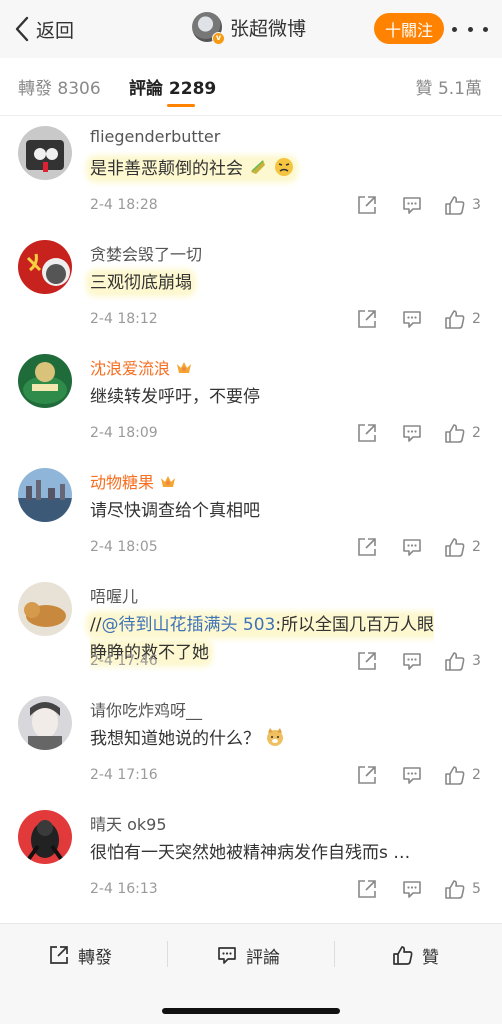  Describe the element at coordinates (133, 481) in the screenshot. I see `comment-username: 动物糖果` at that location.